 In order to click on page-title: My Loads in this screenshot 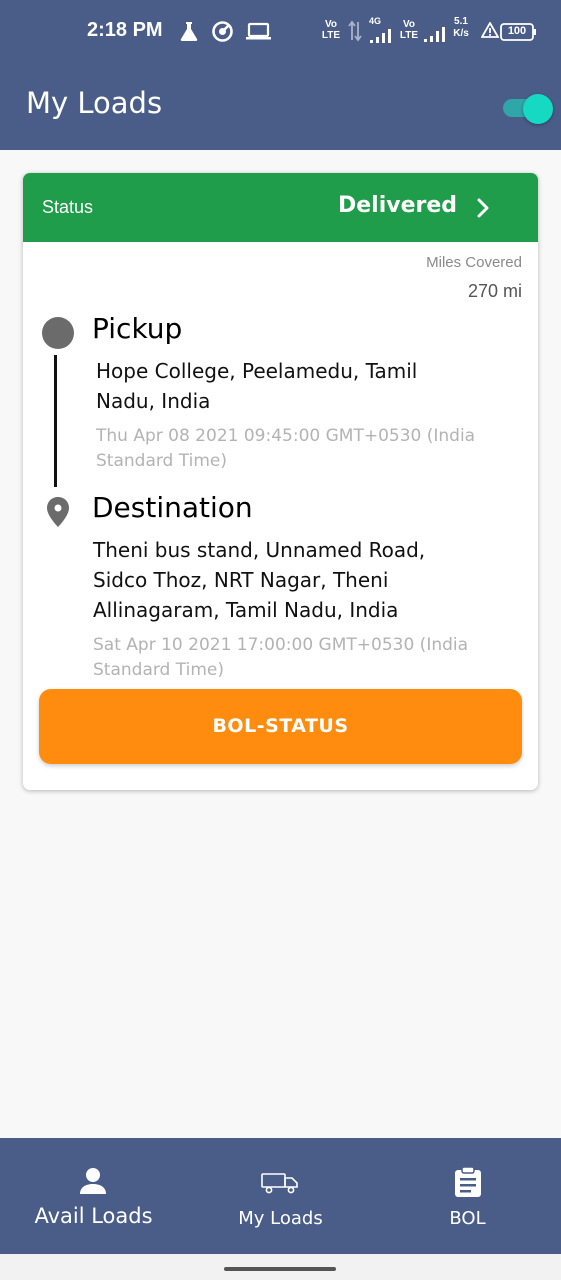, I will do `click(94, 103)`.